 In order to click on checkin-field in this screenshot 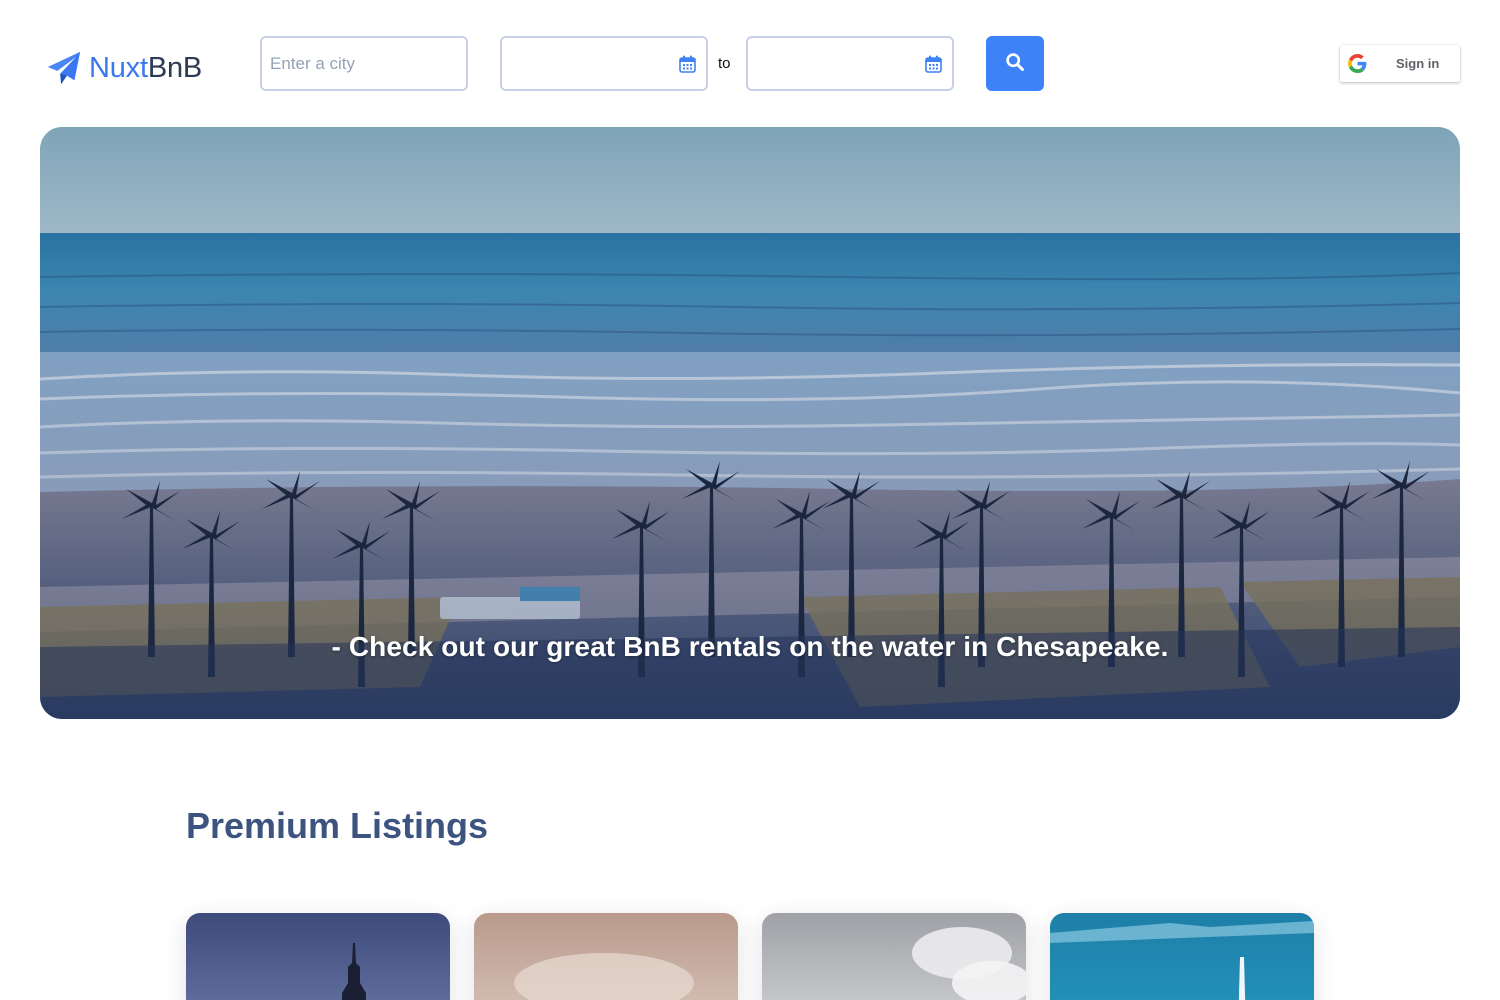, I will do `click(604, 63)`.